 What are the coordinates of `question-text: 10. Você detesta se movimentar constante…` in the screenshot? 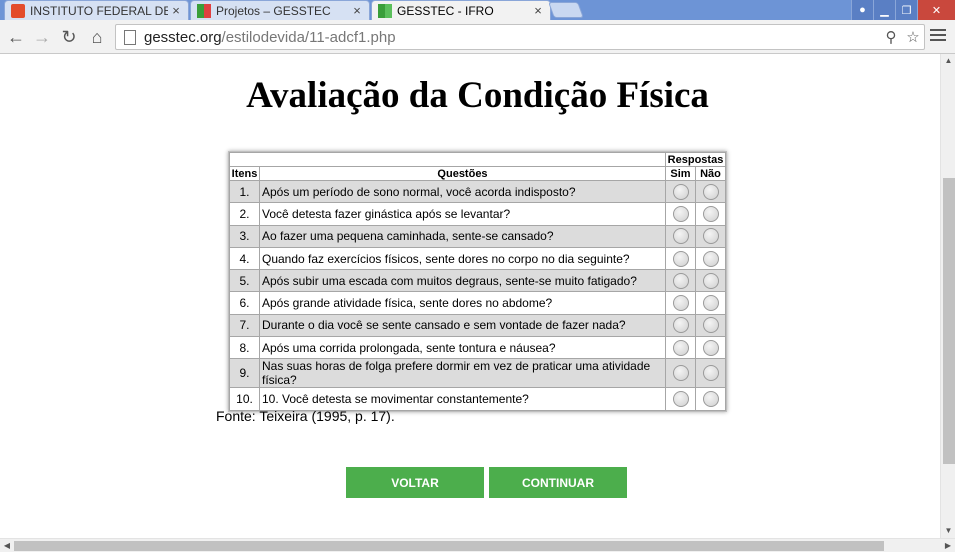 It's located at (462, 399).